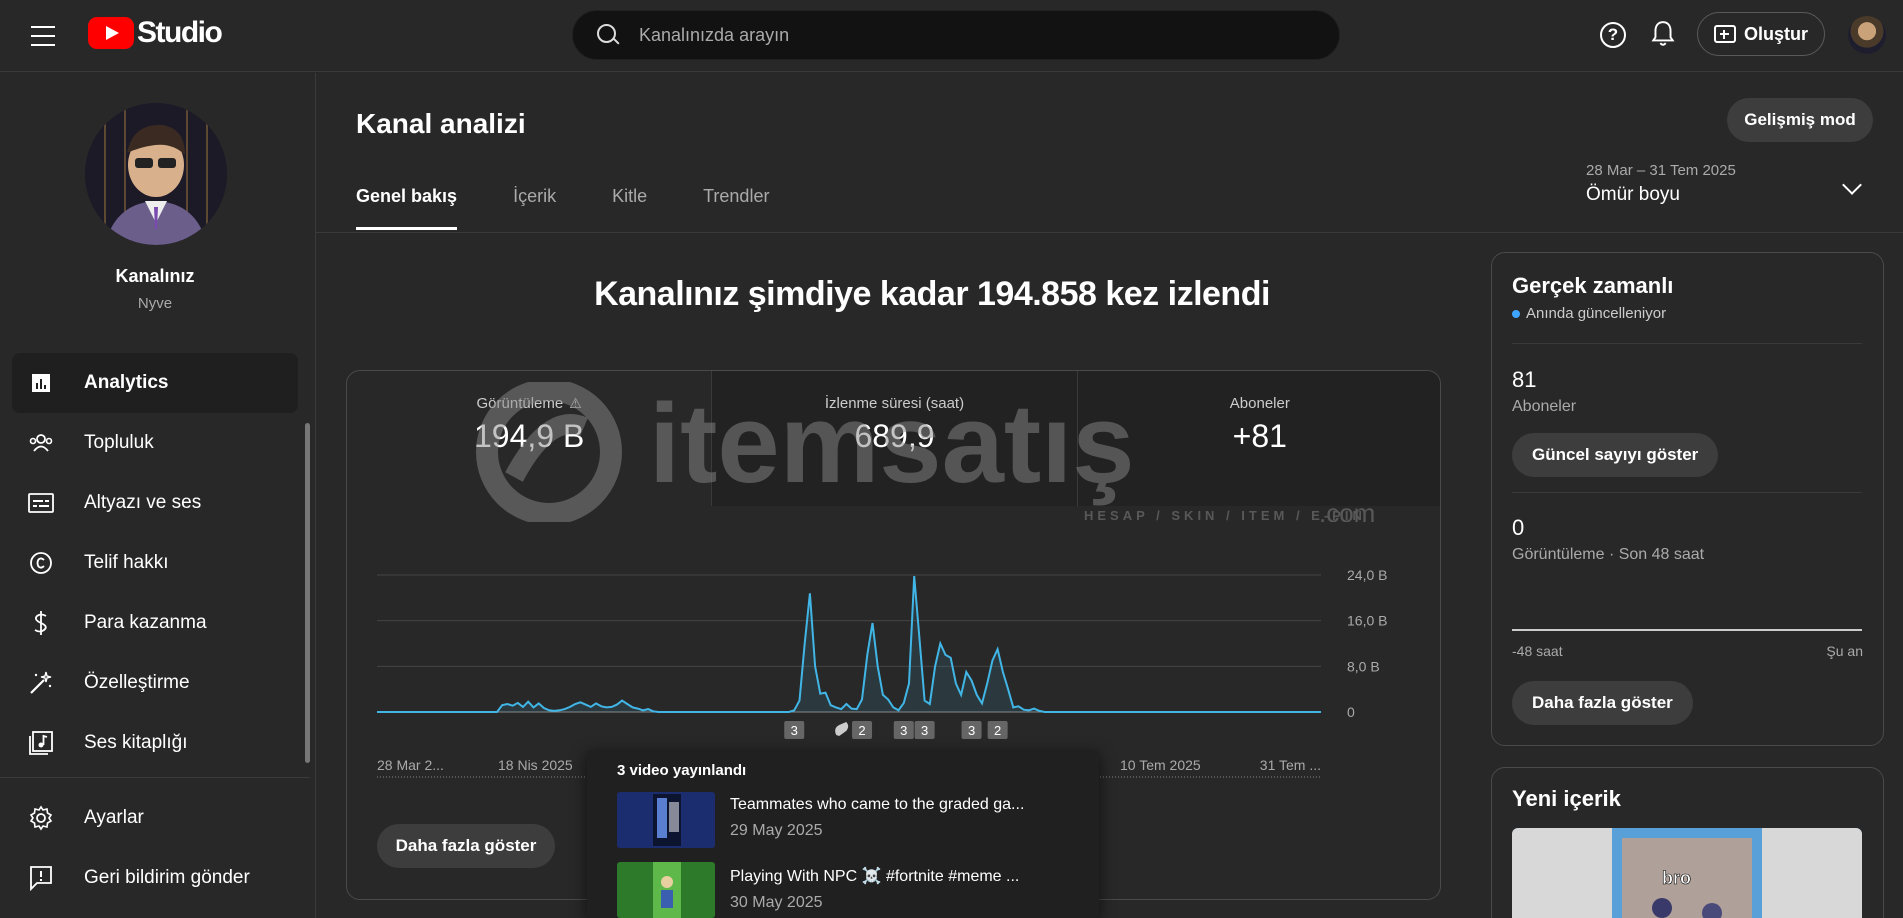  What do you see at coordinates (1516, 313) in the screenshot?
I see `live-dot-icon` at bounding box center [1516, 313].